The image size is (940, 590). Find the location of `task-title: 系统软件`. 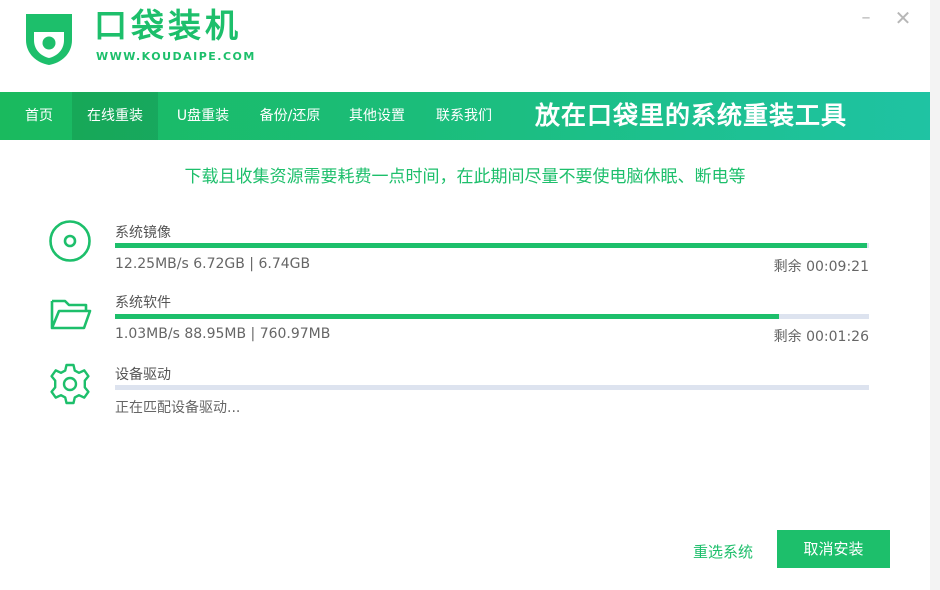

task-title: 系统软件 is located at coordinates (143, 303).